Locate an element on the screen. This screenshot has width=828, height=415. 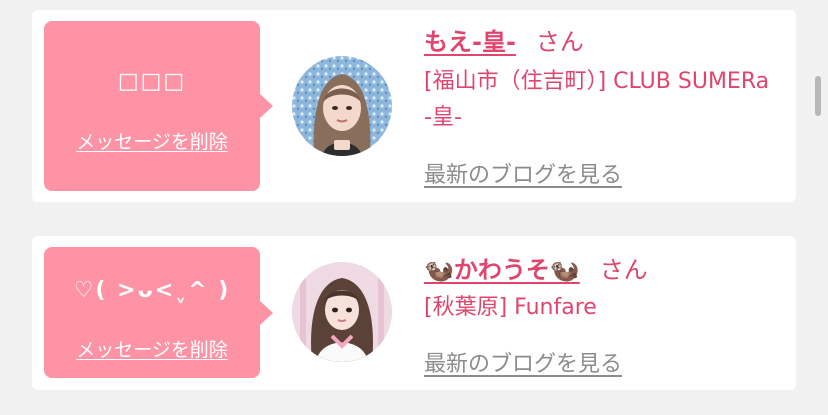
shop-info: [福山市（住吉町）] CLUB SUMERa -皇- is located at coordinates (597, 99).